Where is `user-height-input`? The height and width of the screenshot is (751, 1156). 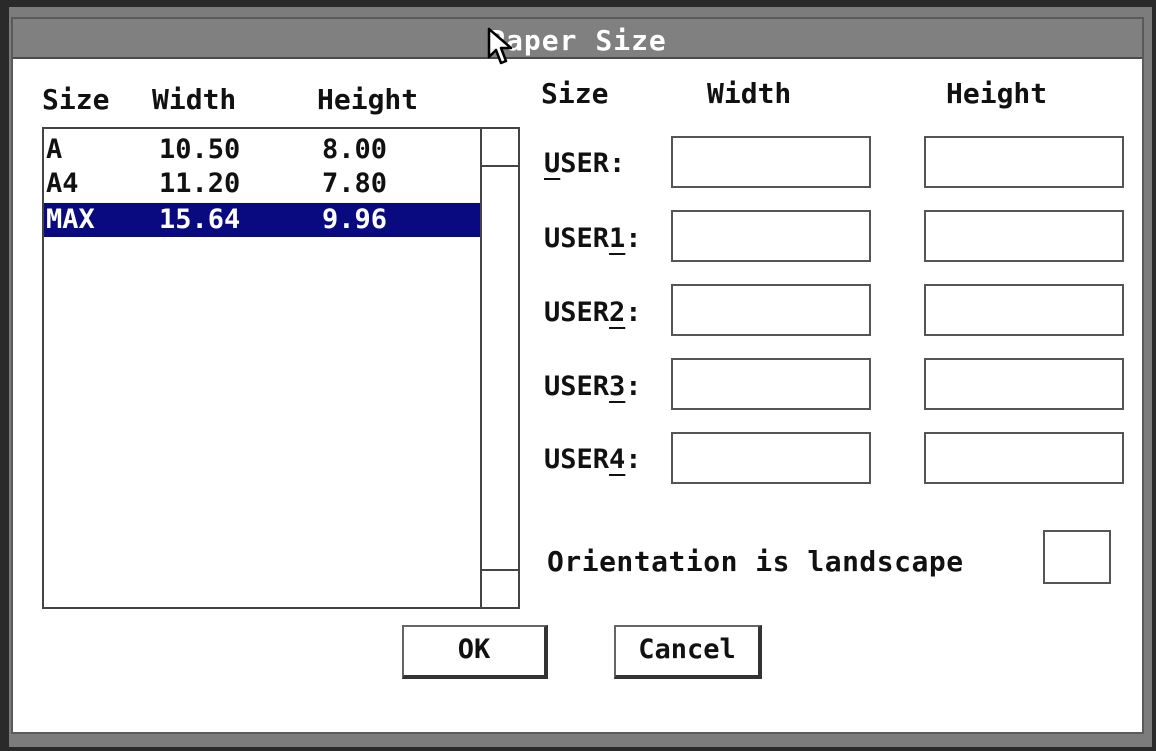
user-height-input is located at coordinates (1024, 162).